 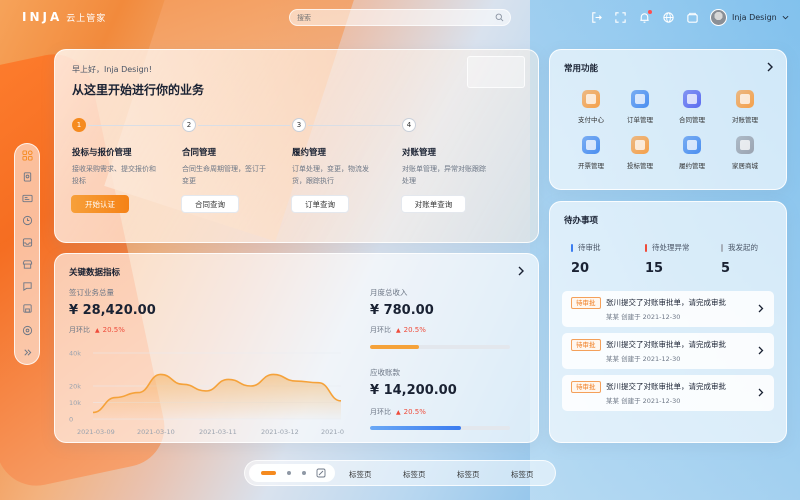 I want to click on logout-icon, so click(x=596, y=17).